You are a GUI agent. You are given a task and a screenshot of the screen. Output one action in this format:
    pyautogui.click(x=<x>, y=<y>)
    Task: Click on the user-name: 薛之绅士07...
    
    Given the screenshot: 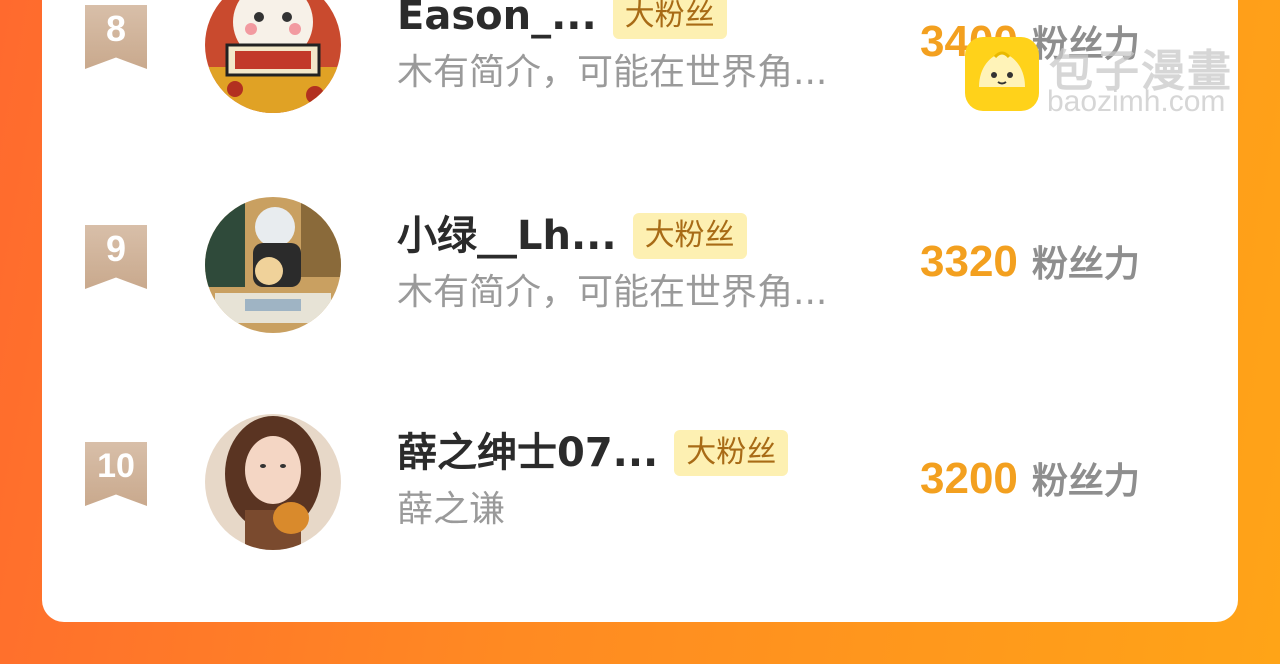 What is the action you would take?
    pyautogui.click(x=527, y=453)
    